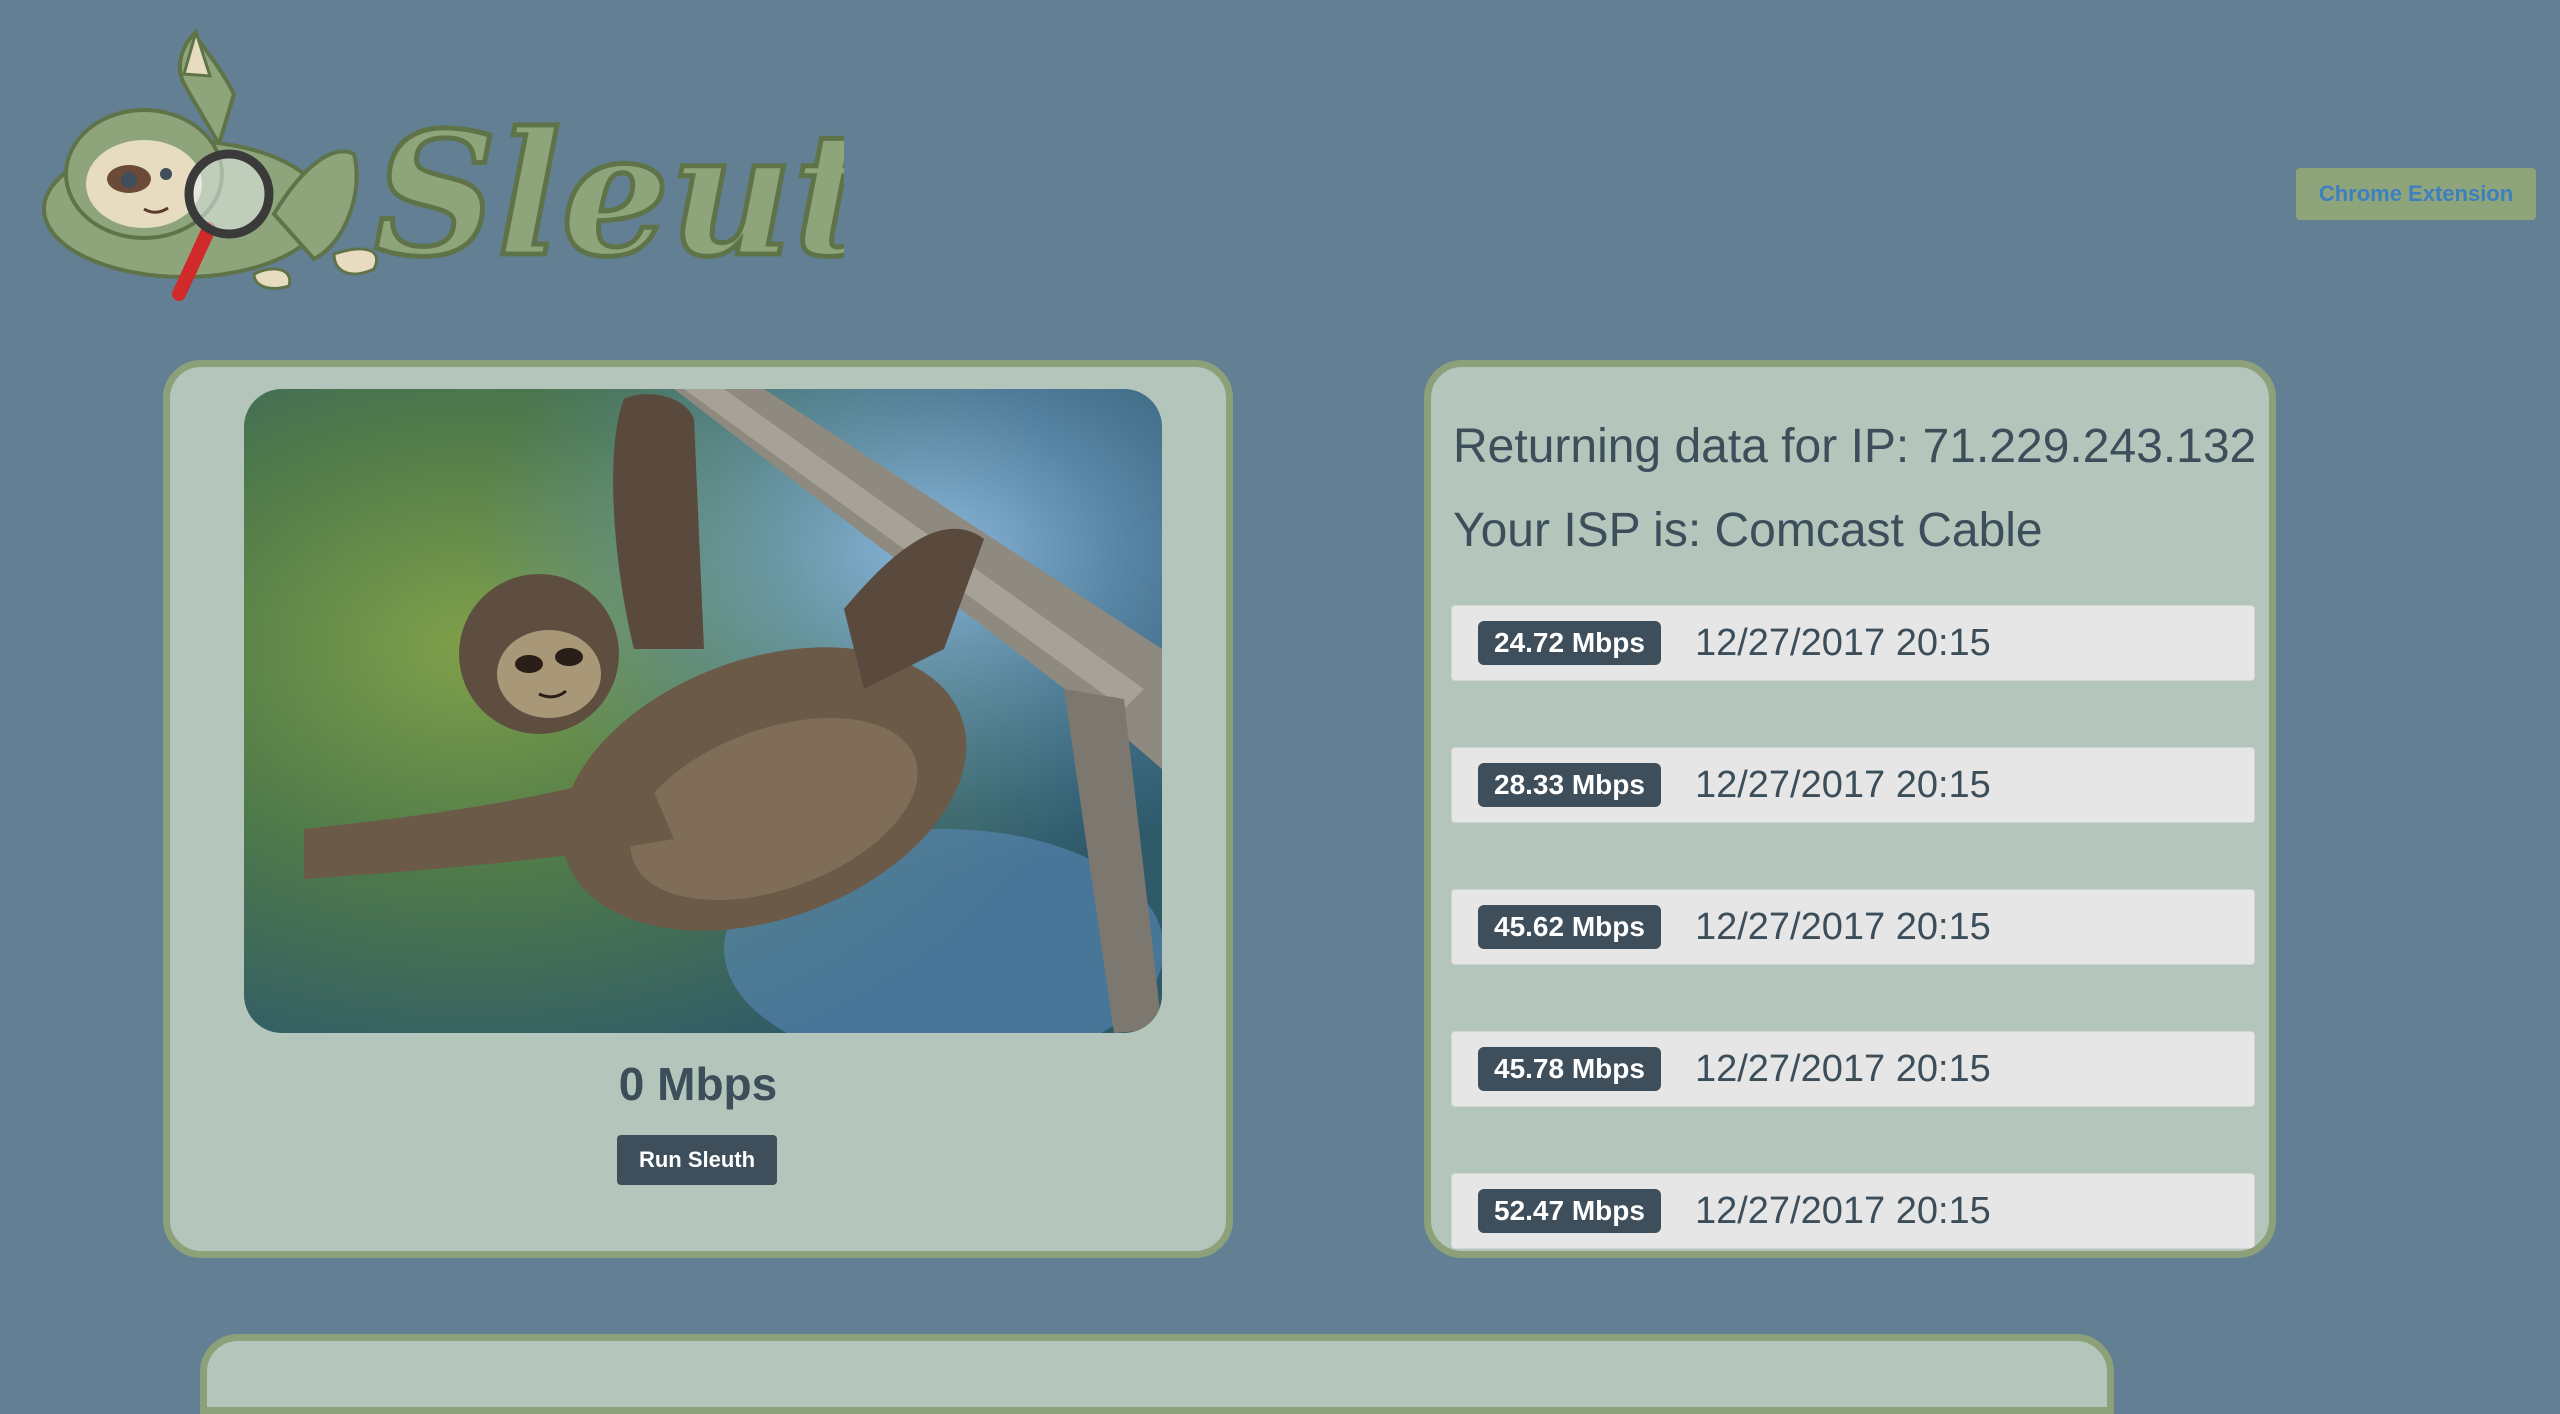 The image size is (2560, 1414). Describe the element at coordinates (1569, 1211) in the screenshot. I see `speed-badge: 52.47 Mbps` at that location.